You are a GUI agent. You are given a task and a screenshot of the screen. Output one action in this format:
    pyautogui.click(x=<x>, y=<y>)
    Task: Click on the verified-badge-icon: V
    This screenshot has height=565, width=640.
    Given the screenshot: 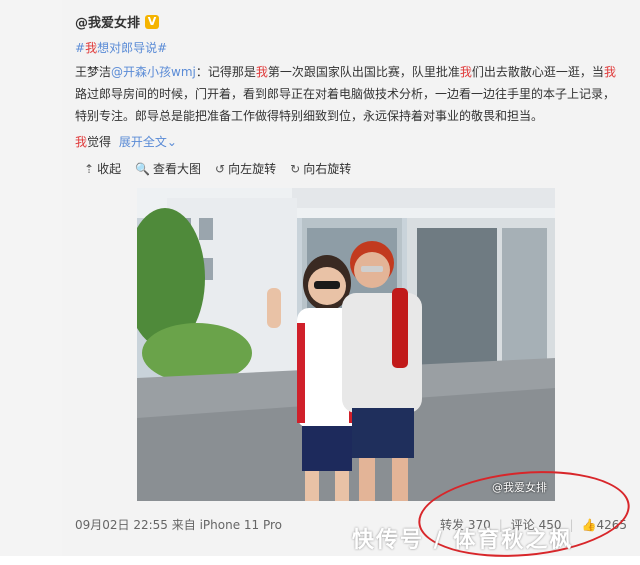 What is the action you would take?
    pyautogui.click(x=152, y=21)
    